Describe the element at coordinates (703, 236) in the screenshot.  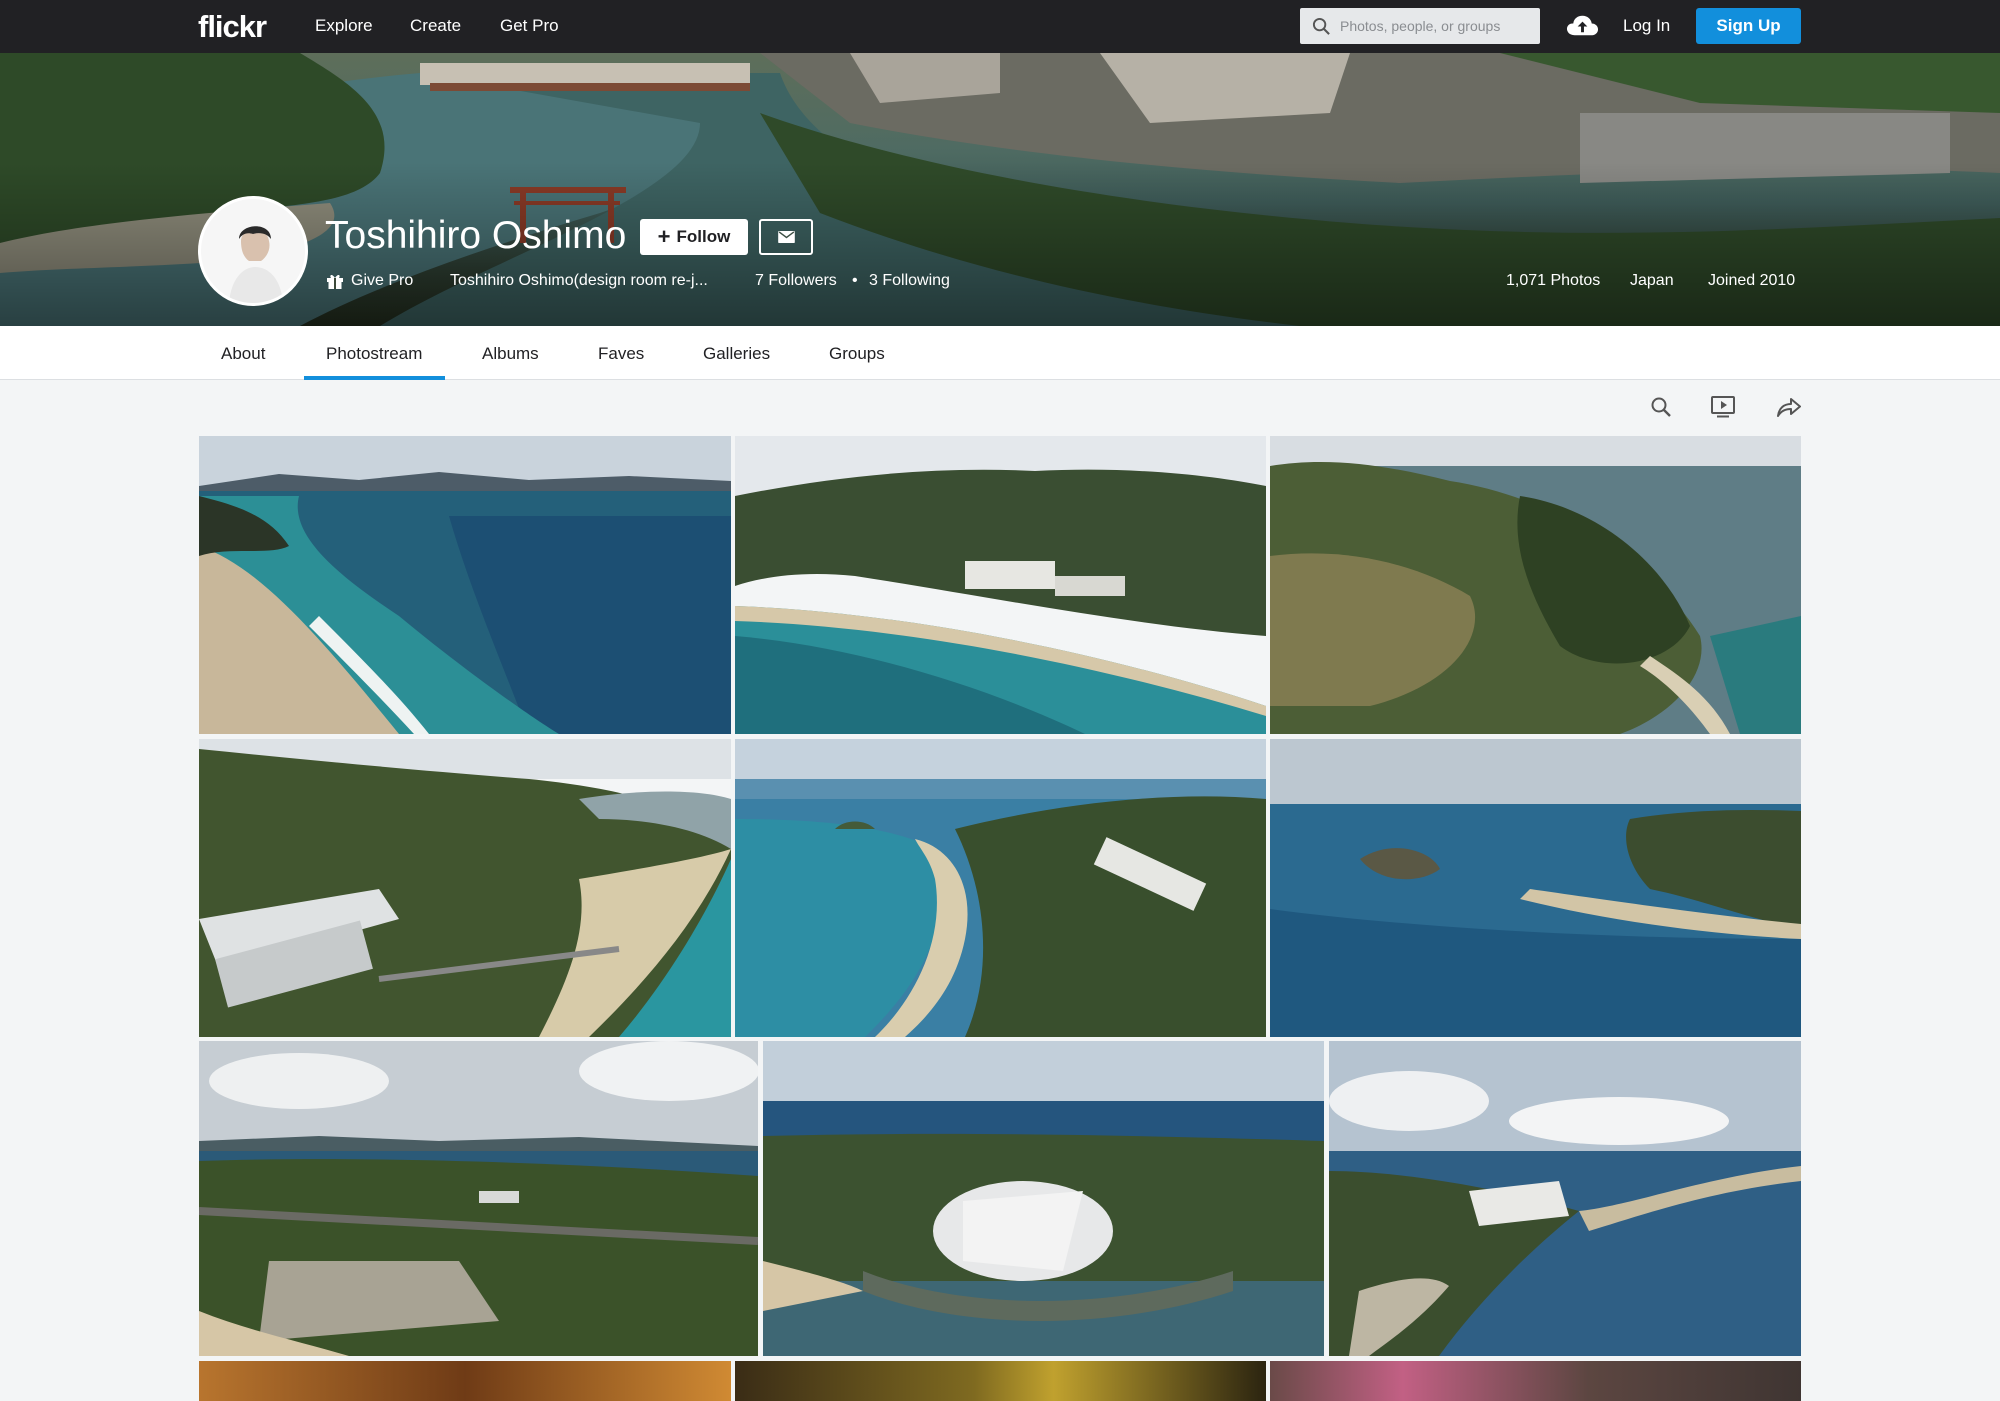
I see `follow-button-label: Follow` at that location.